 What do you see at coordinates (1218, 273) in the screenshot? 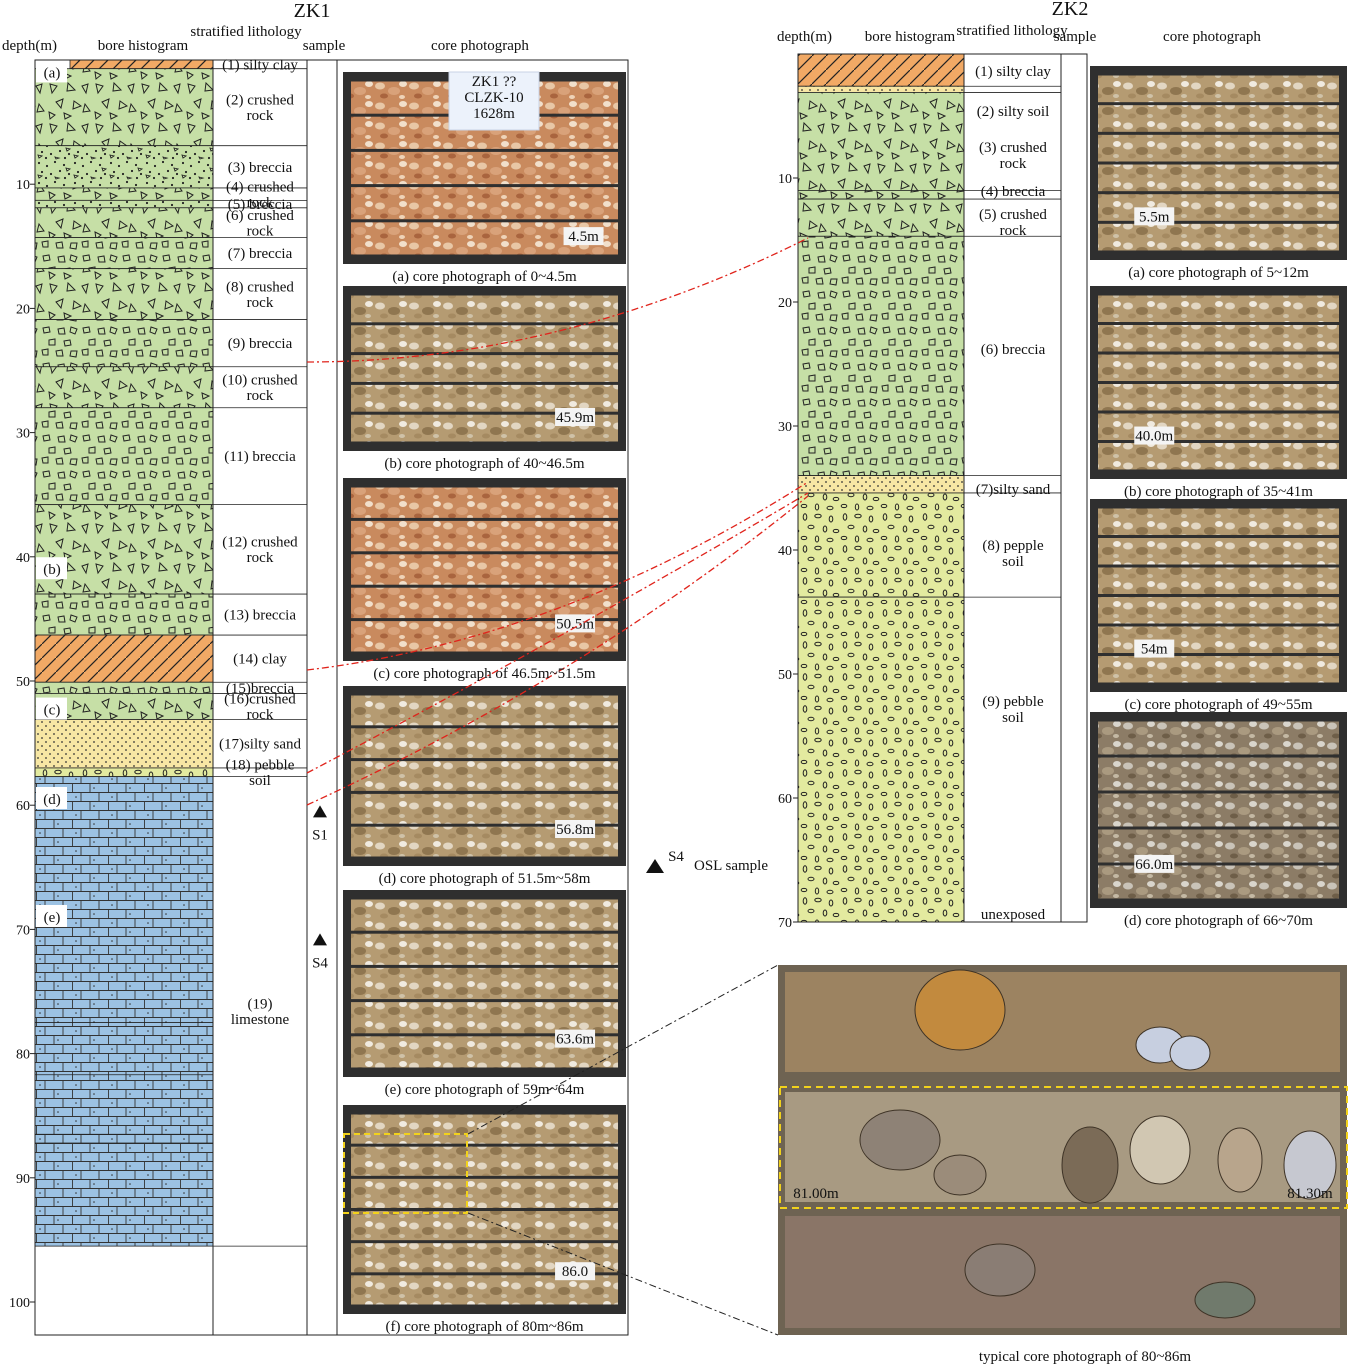
I see `zk2-photo-caption-1: (a) core photograph of 5~12m` at bounding box center [1218, 273].